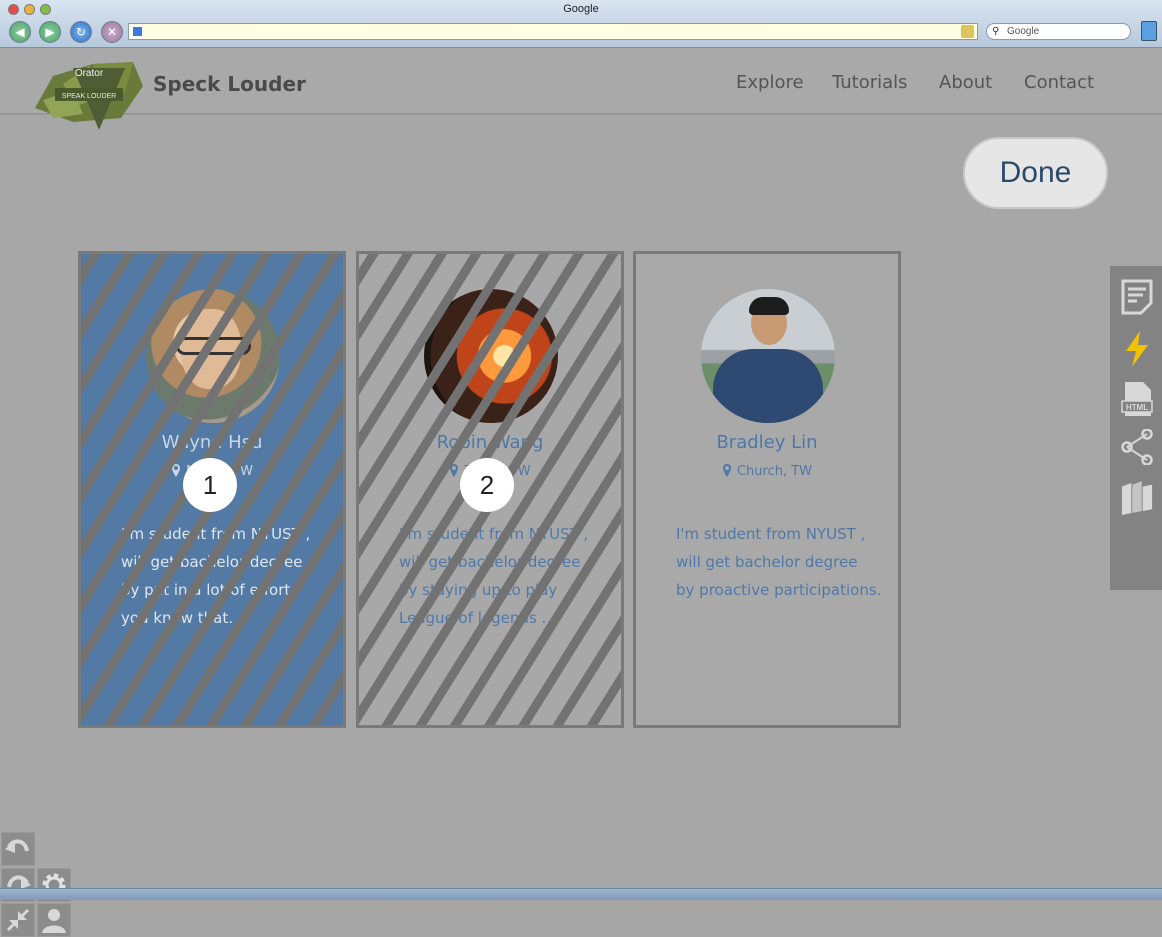 The width and height of the screenshot is (1162, 937). Describe the element at coordinates (229, 84) in the screenshot. I see `brand-name: Speck Louder` at that location.